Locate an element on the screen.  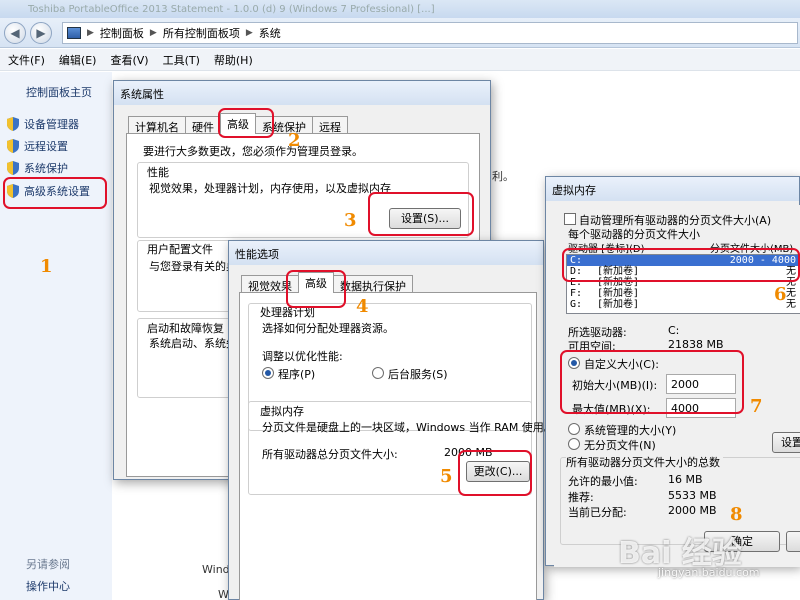
sidebar-item-label: 远程设置 is located at coordinates (46, 146).